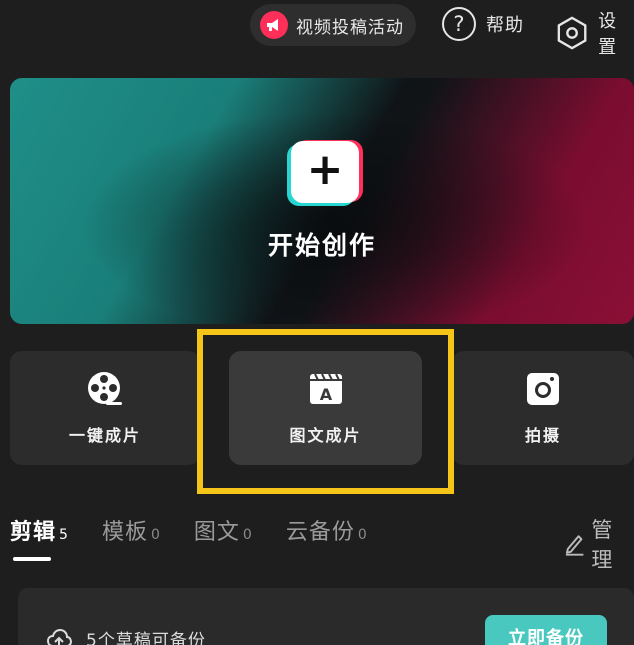  I want to click on tab-text-image: 图文 0, so click(223, 530).